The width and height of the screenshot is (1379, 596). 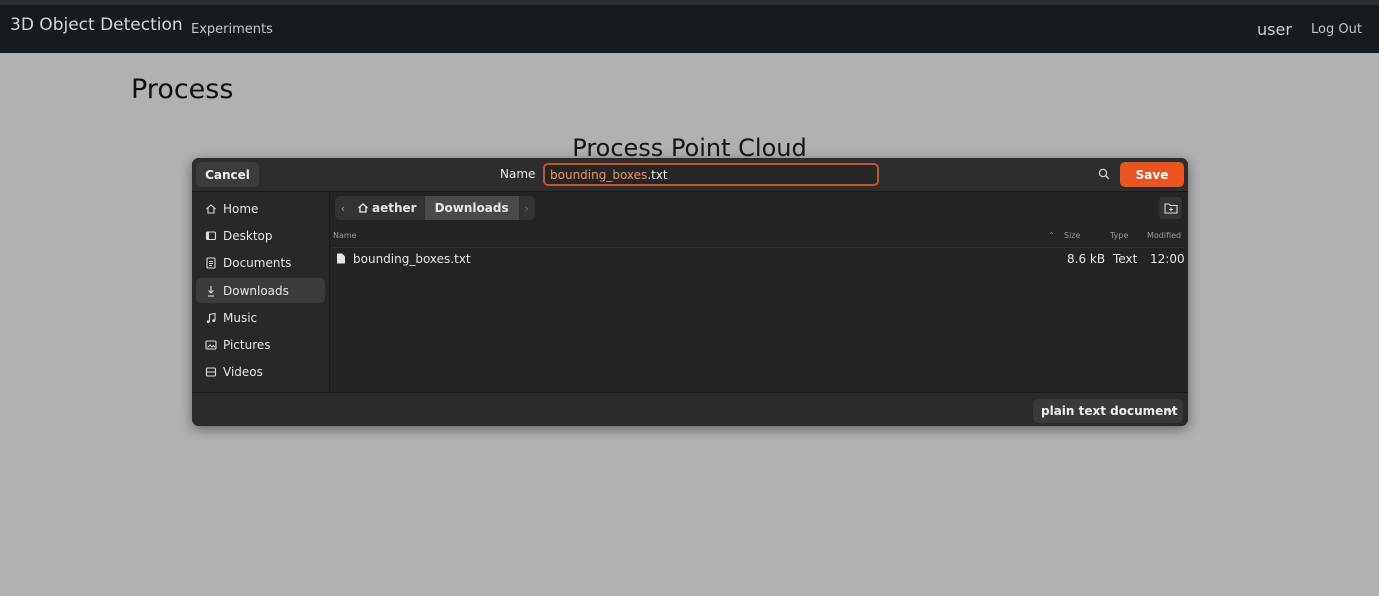 What do you see at coordinates (341, 260) in the screenshot?
I see `file-icon` at bounding box center [341, 260].